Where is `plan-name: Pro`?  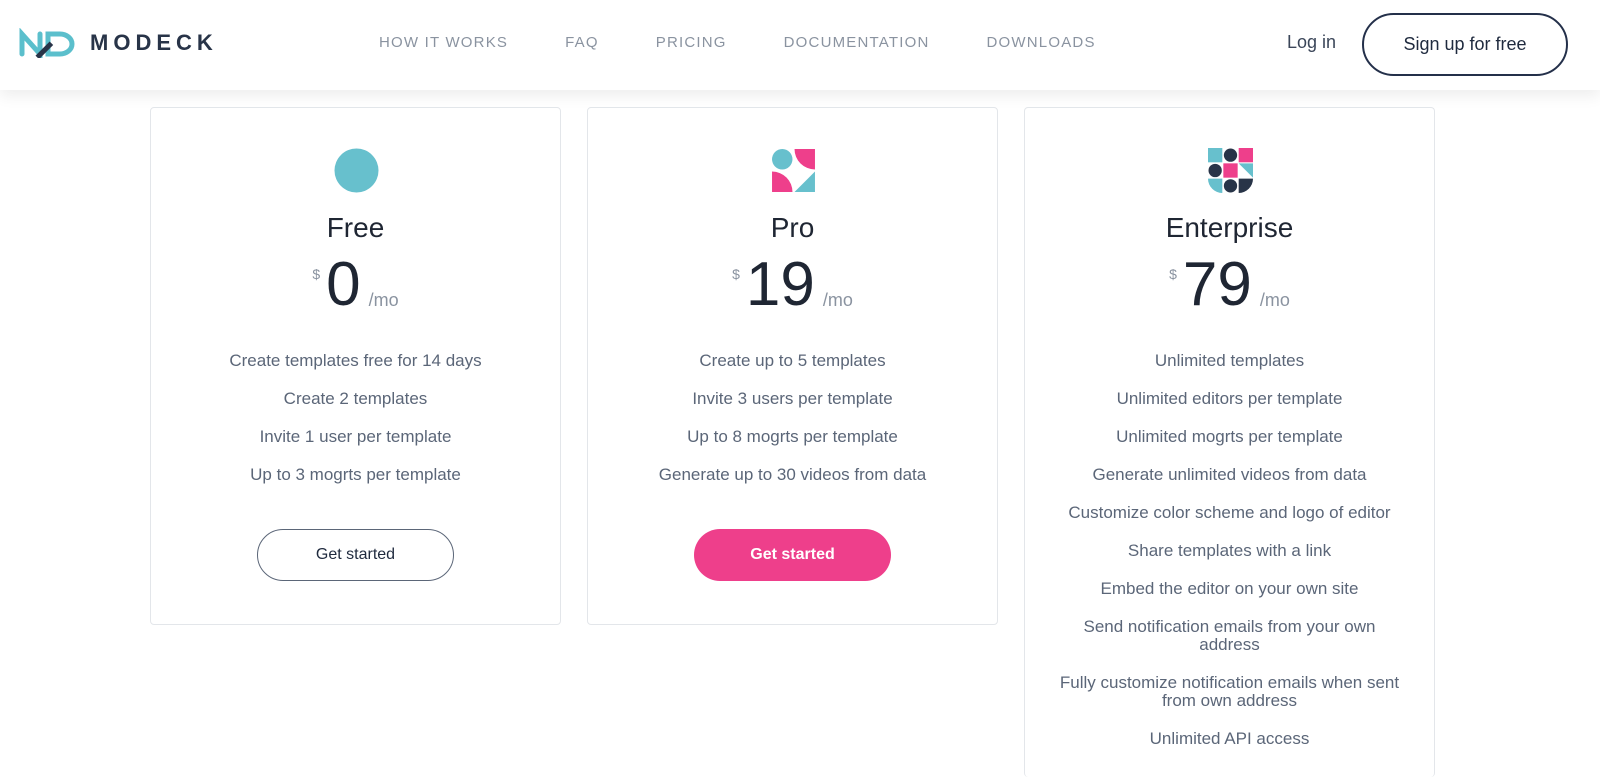 plan-name: Pro is located at coordinates (792, 227).